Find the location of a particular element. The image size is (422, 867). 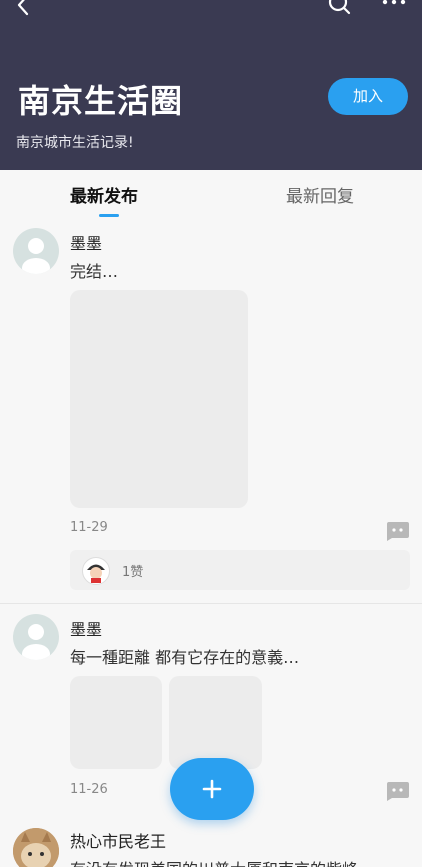

post-item: 热心市民老王 有没有发现美国的川普大厦和南京的紫峰 is located at coordinates (211, 845).